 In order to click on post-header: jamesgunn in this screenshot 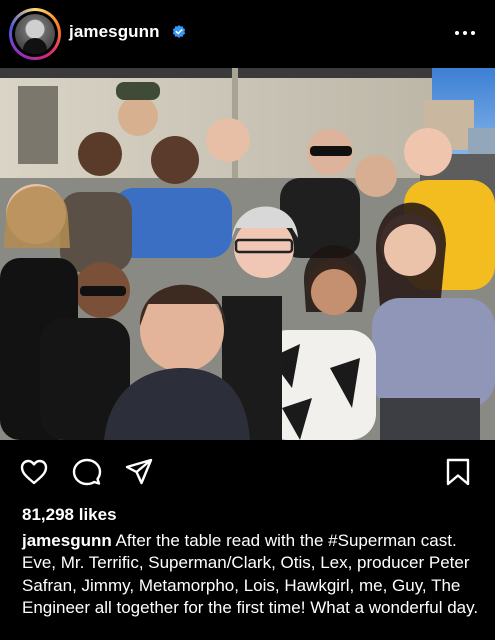, I will do `click(247, 34)`.